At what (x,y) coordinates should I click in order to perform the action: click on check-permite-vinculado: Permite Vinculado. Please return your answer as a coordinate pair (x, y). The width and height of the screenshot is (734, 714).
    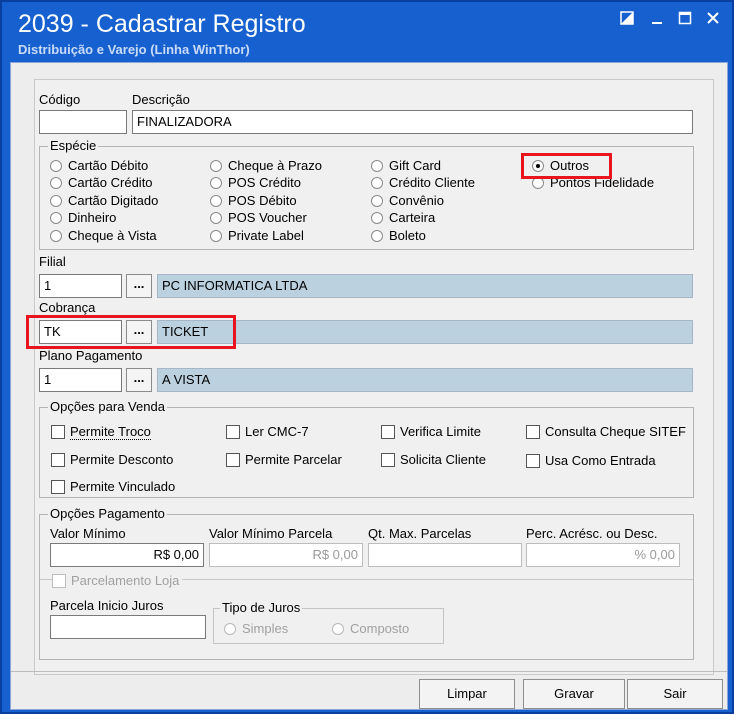
    Looking at the image, I should click on (113, 486).